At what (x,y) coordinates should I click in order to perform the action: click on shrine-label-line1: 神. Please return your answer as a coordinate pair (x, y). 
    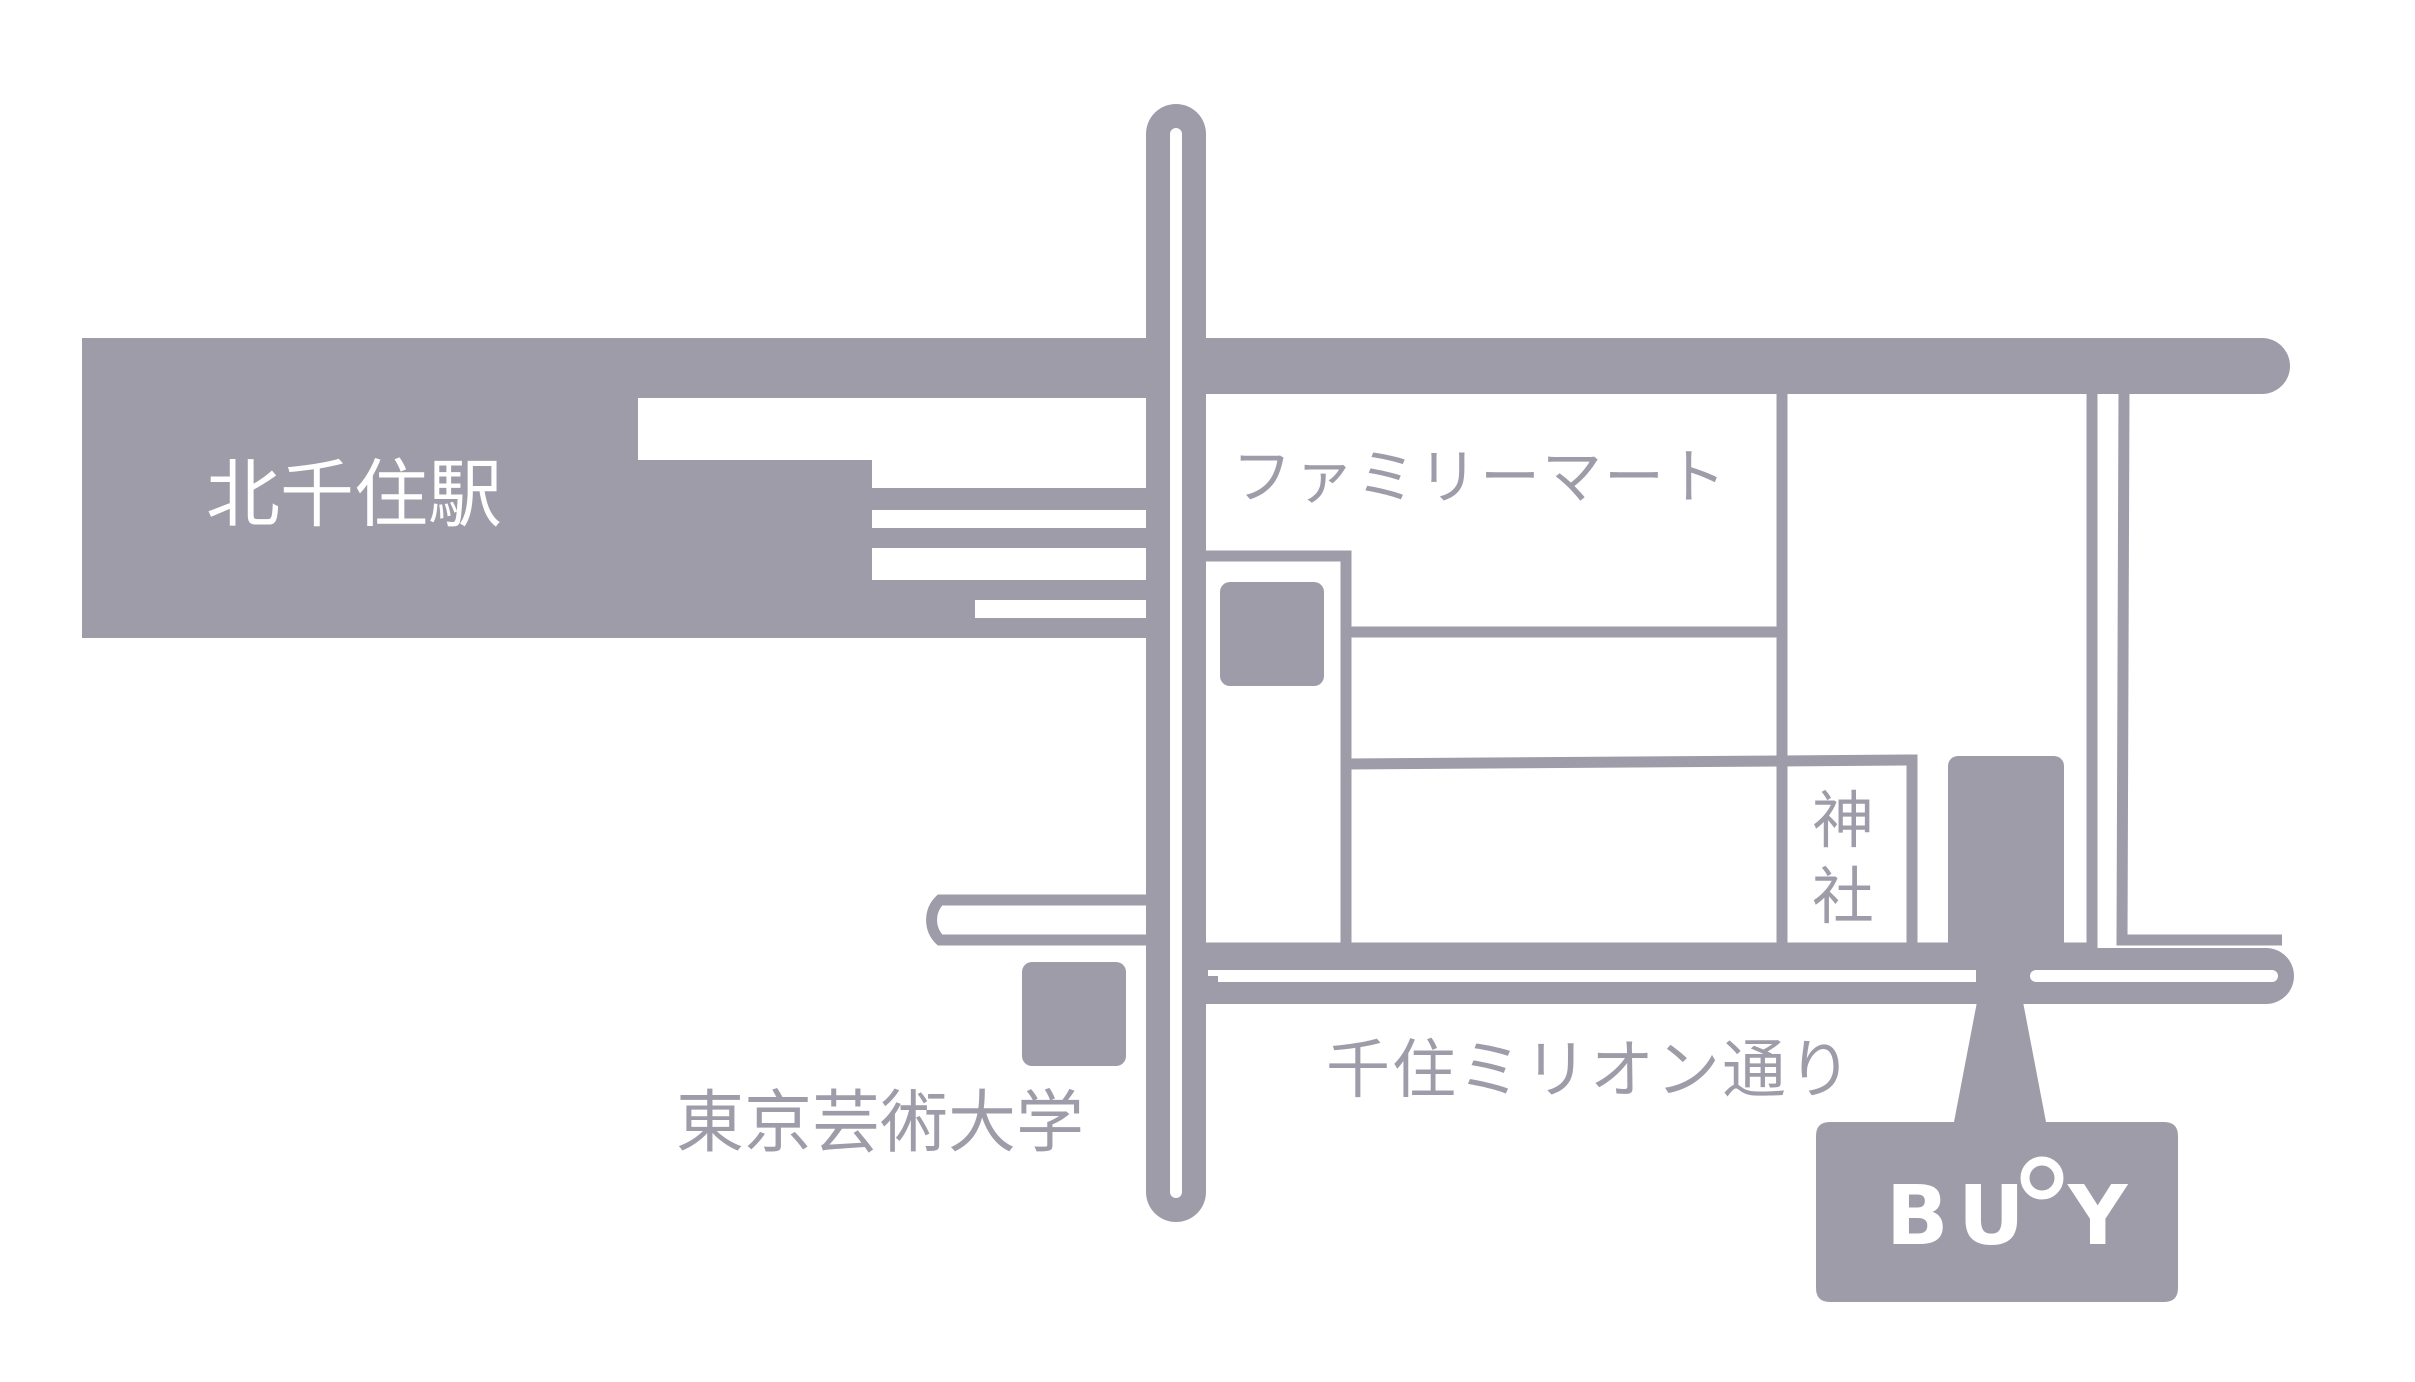
    Looking at the image, I should click on (1843, 820).